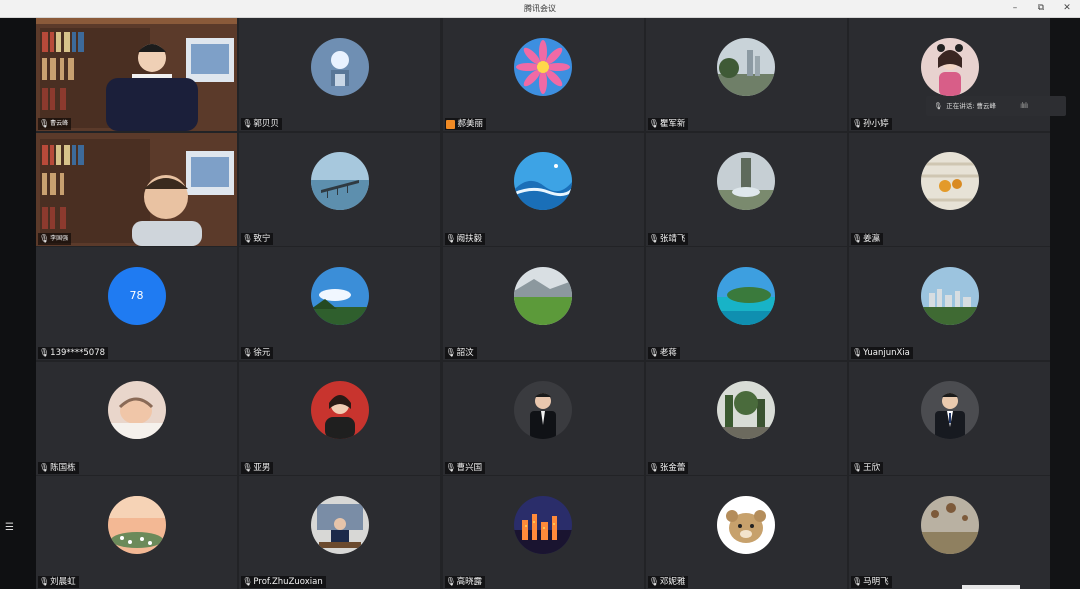  I want to click on snowflake-avatar-icon, so click(339, 66).